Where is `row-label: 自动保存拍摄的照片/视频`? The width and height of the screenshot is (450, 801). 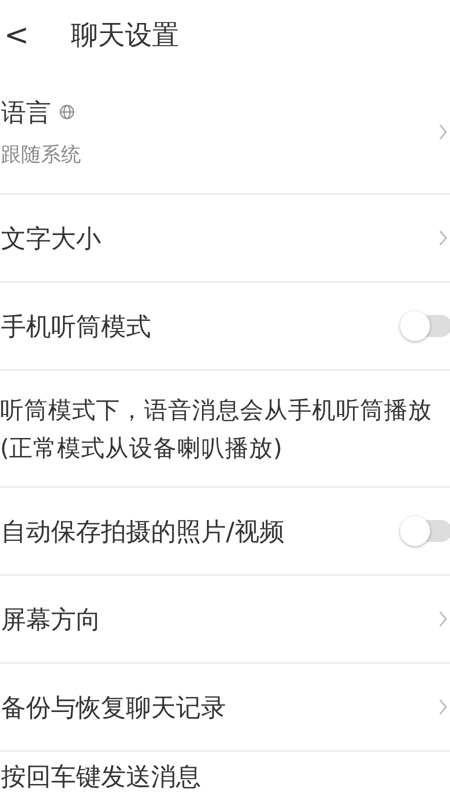 row-label: 自动保存拍摄的照片/视频 is located at coordinates (142, 532).